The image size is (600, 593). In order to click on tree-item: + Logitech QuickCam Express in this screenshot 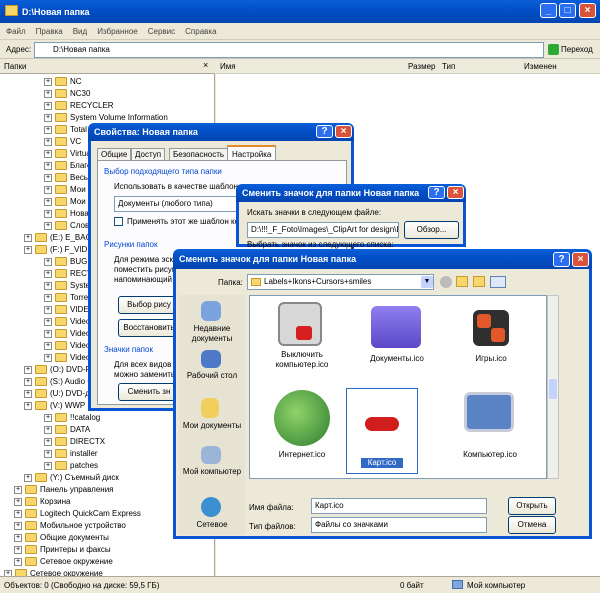, I will do `click(77, 514)`.